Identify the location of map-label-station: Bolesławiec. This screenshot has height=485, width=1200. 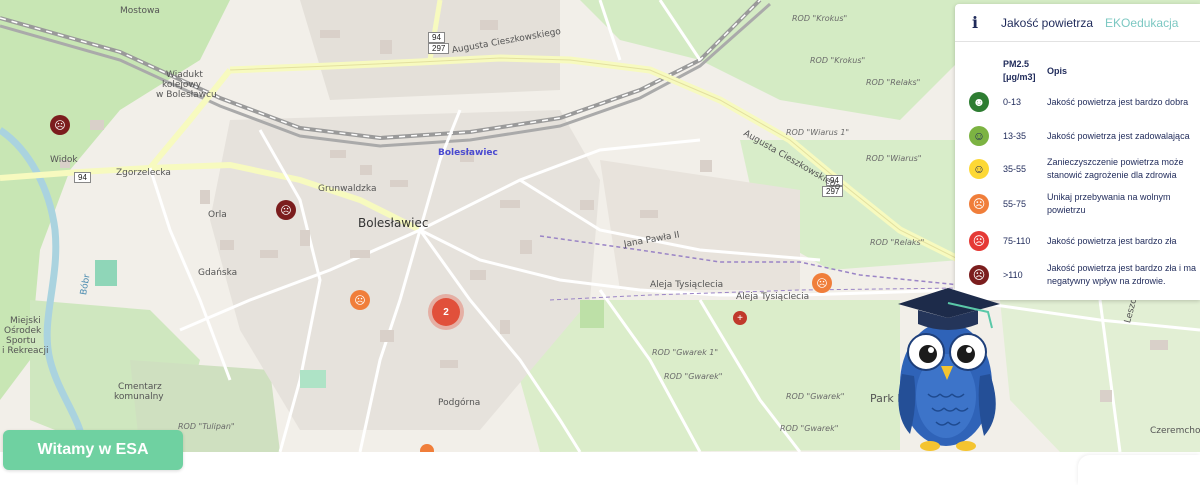
(468, 153).